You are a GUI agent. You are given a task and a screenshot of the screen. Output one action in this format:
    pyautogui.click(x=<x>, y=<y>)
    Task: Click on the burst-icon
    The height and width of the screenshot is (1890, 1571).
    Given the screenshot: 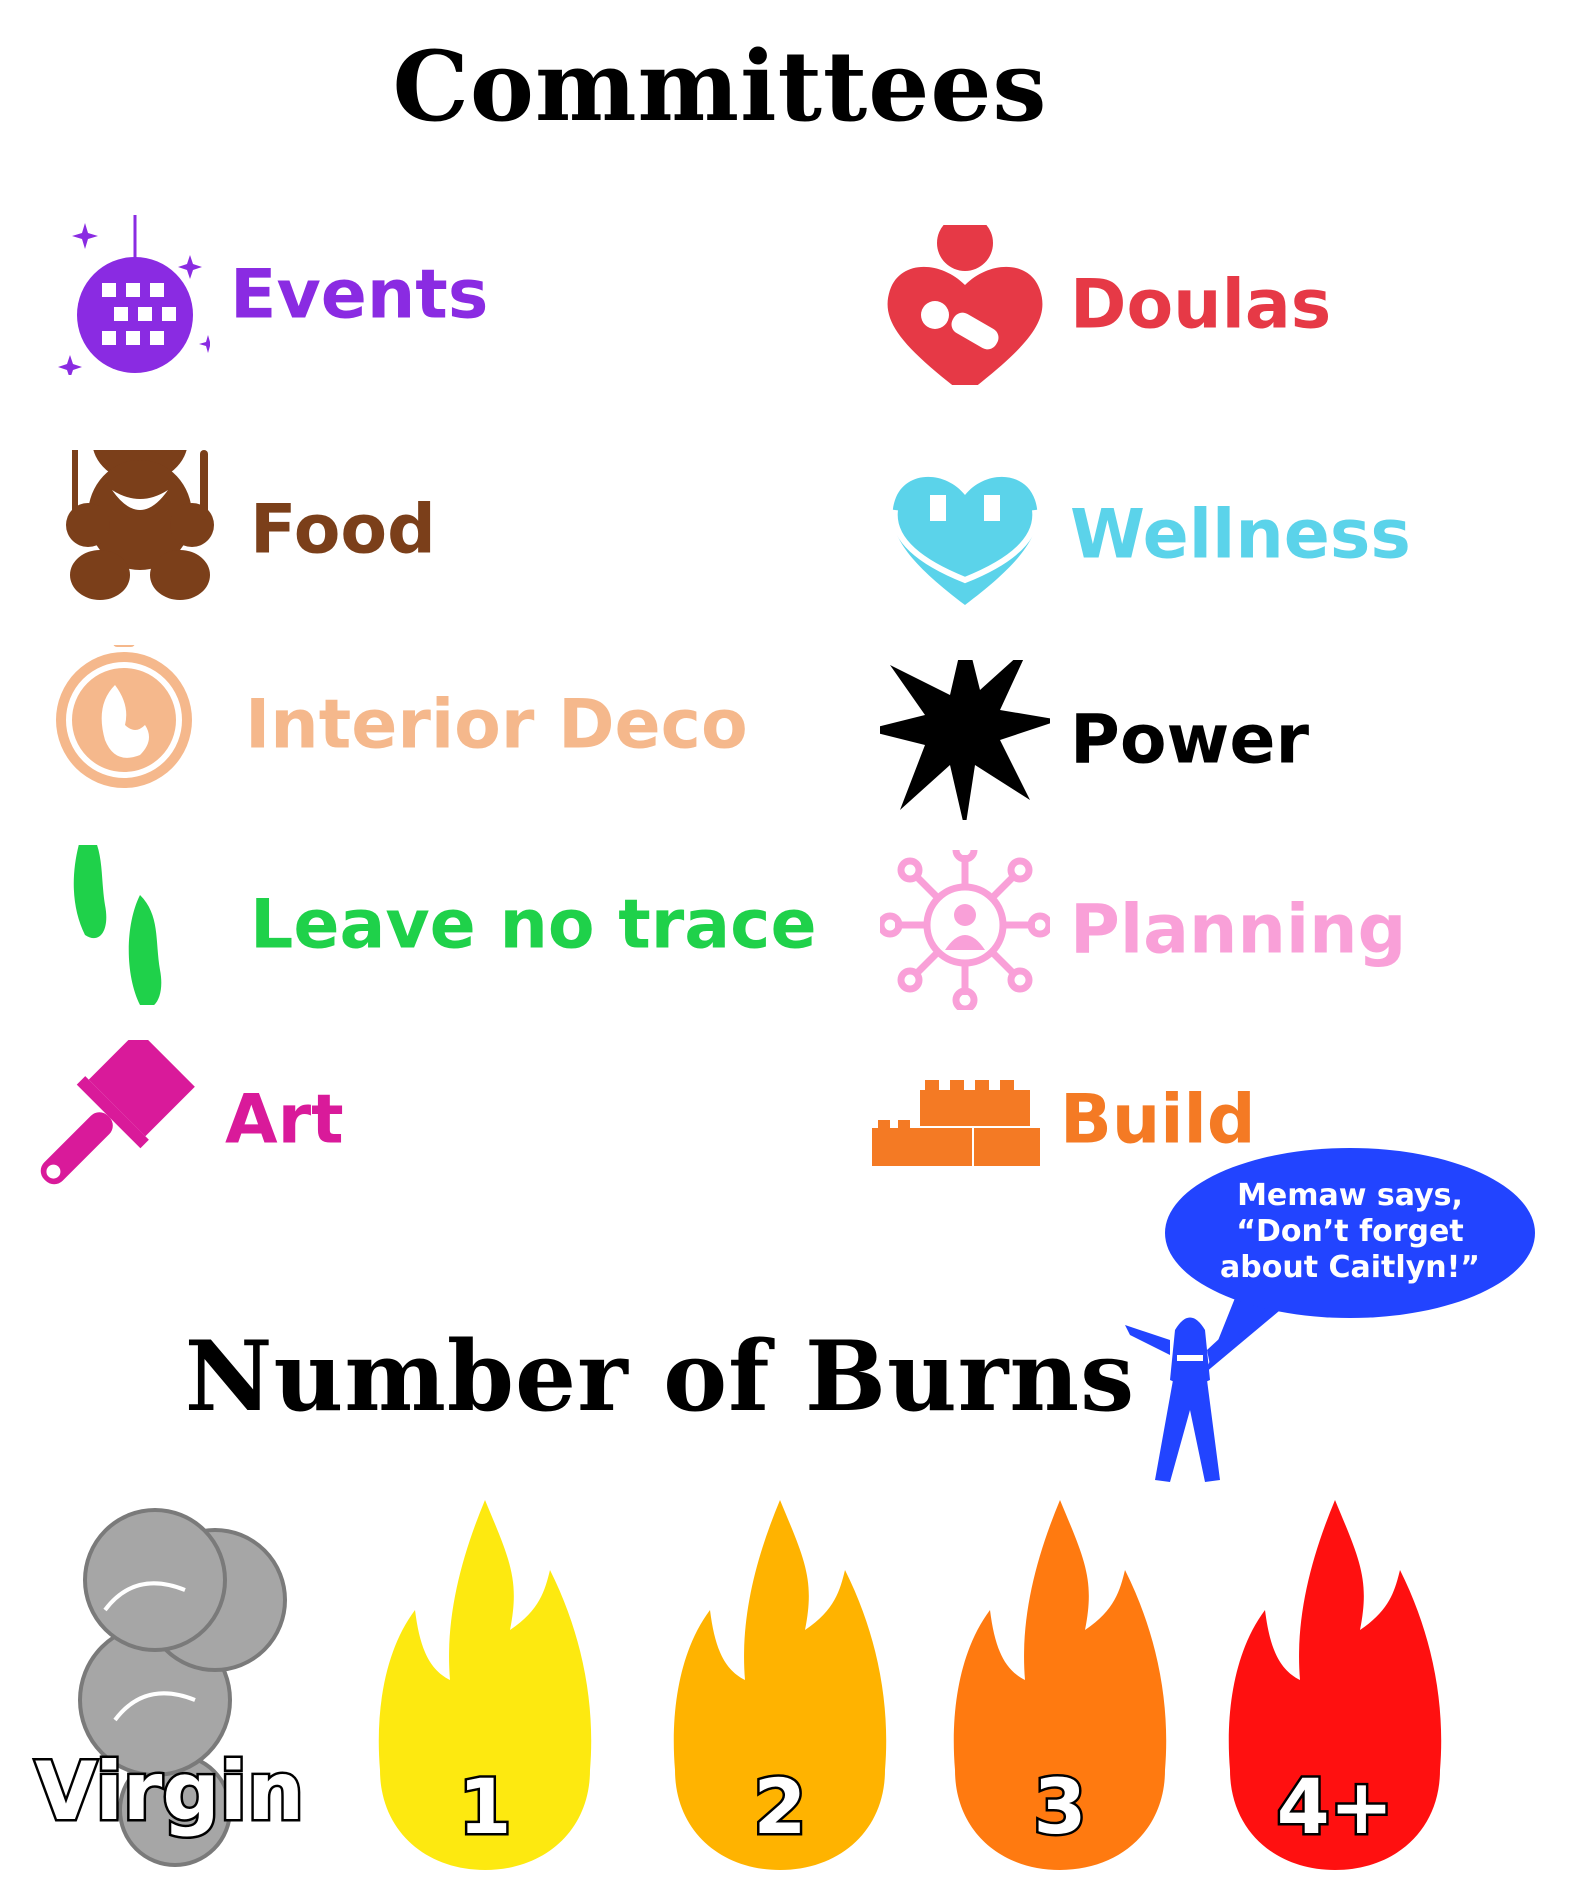 What is the action you would take?
    pyautogui.click(x=965, y=740)
    